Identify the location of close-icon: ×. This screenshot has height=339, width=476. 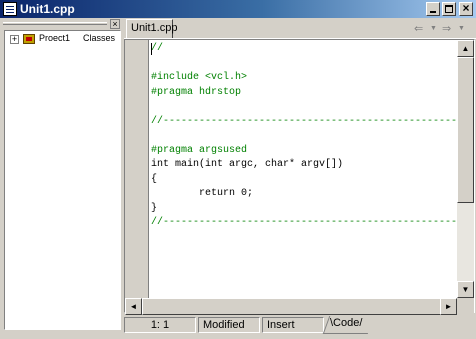
(466, 8).